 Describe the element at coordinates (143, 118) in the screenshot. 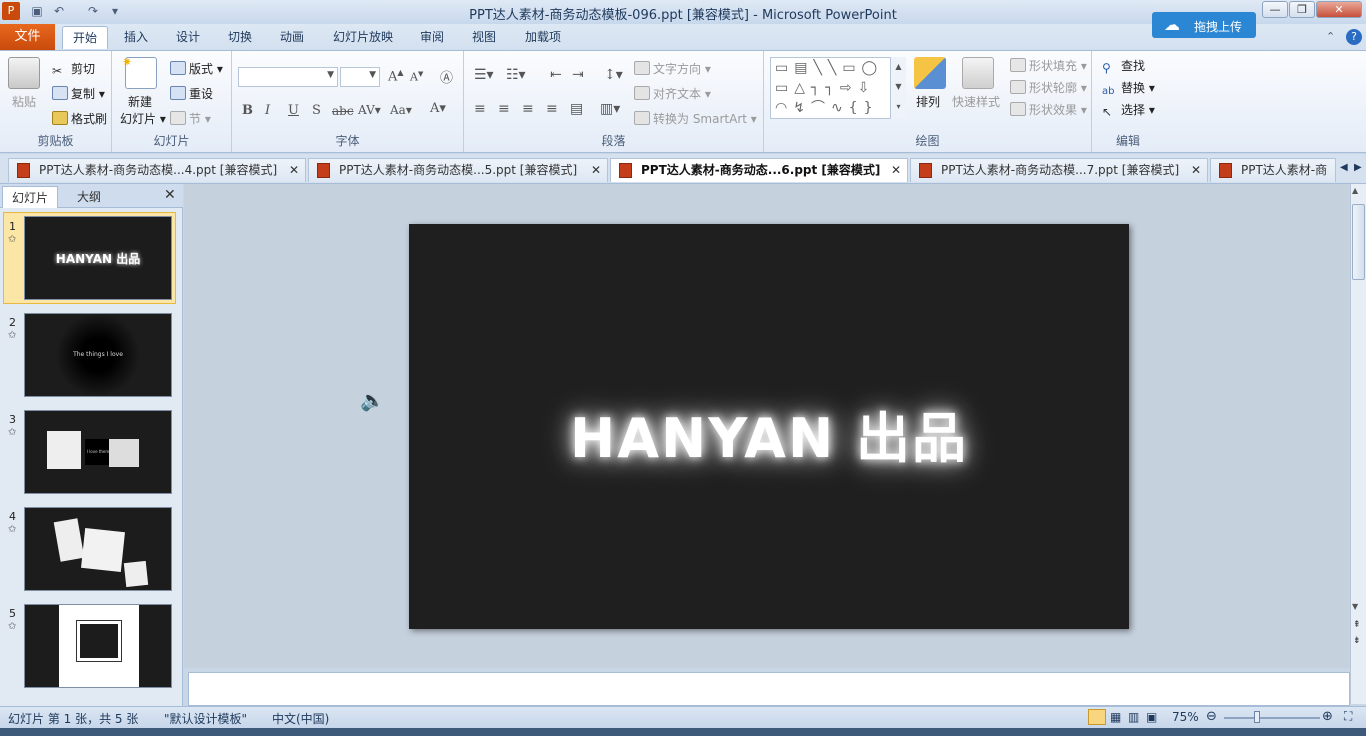

I see `new-slide-button-line2: 幻灯片 ▾` at that location.